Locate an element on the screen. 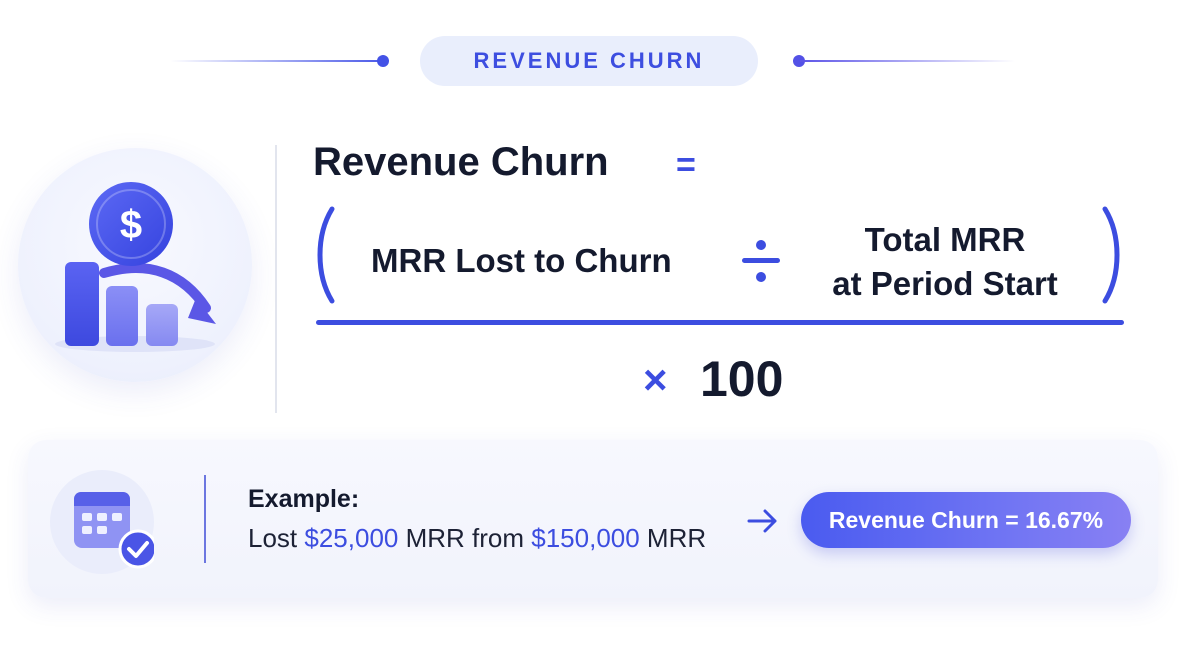 The width and height of the screenshot is (1185, 650). header-title-pill: REVENUE CHURN is located at coordinates (589, 61).